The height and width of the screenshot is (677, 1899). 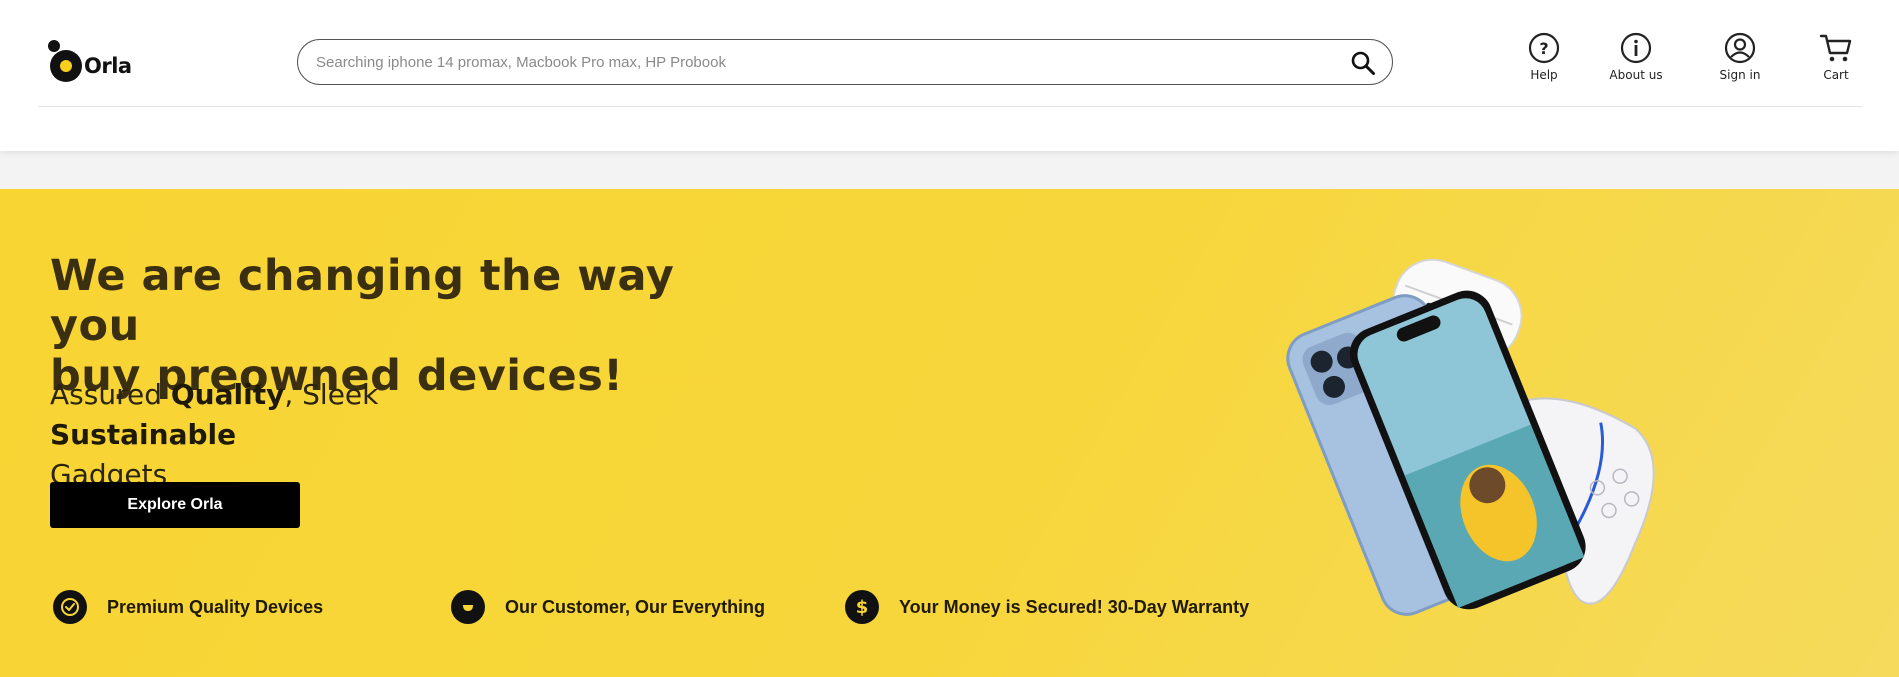 I want to click on search-input, so click(x=816, y=62).